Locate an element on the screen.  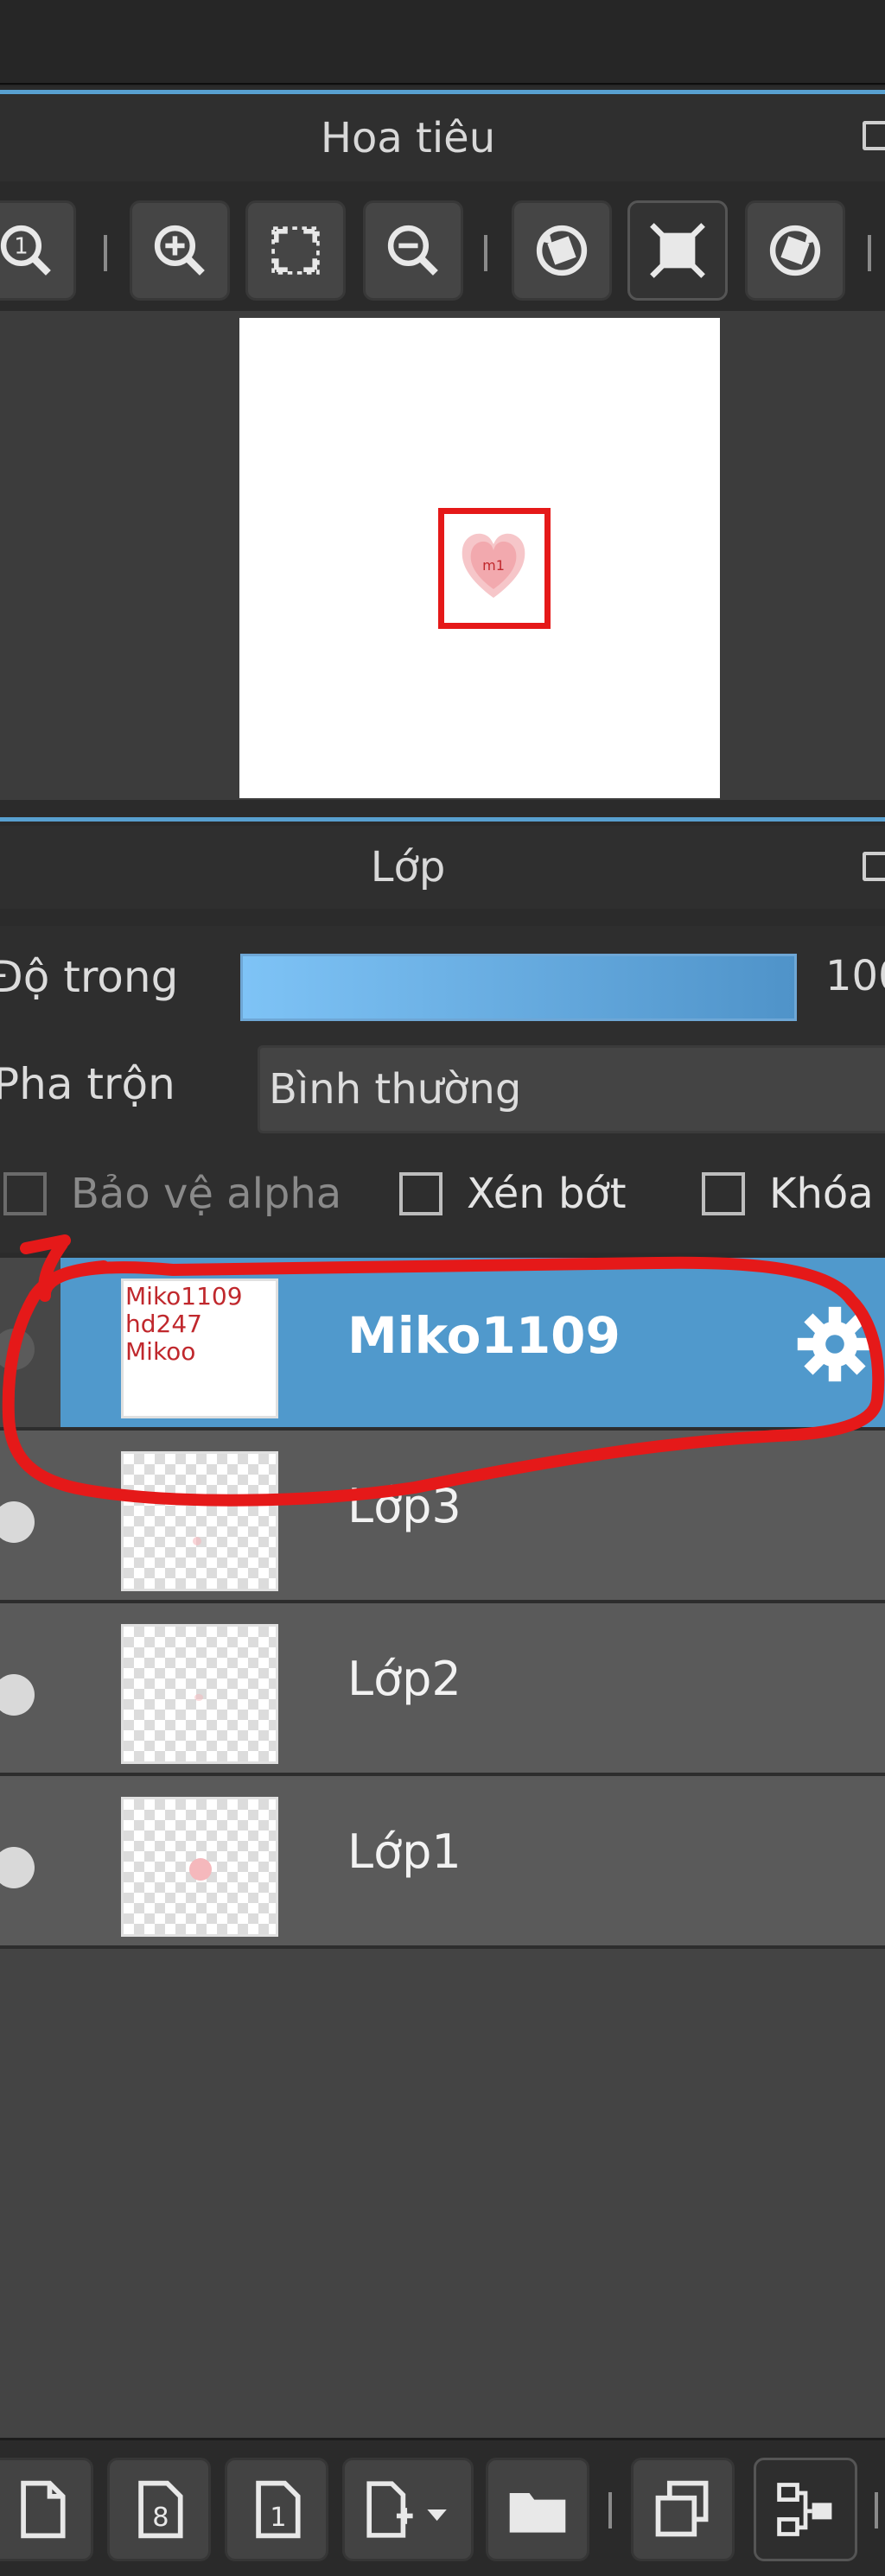
reset-view-icon is located at coordinates (677, 250).